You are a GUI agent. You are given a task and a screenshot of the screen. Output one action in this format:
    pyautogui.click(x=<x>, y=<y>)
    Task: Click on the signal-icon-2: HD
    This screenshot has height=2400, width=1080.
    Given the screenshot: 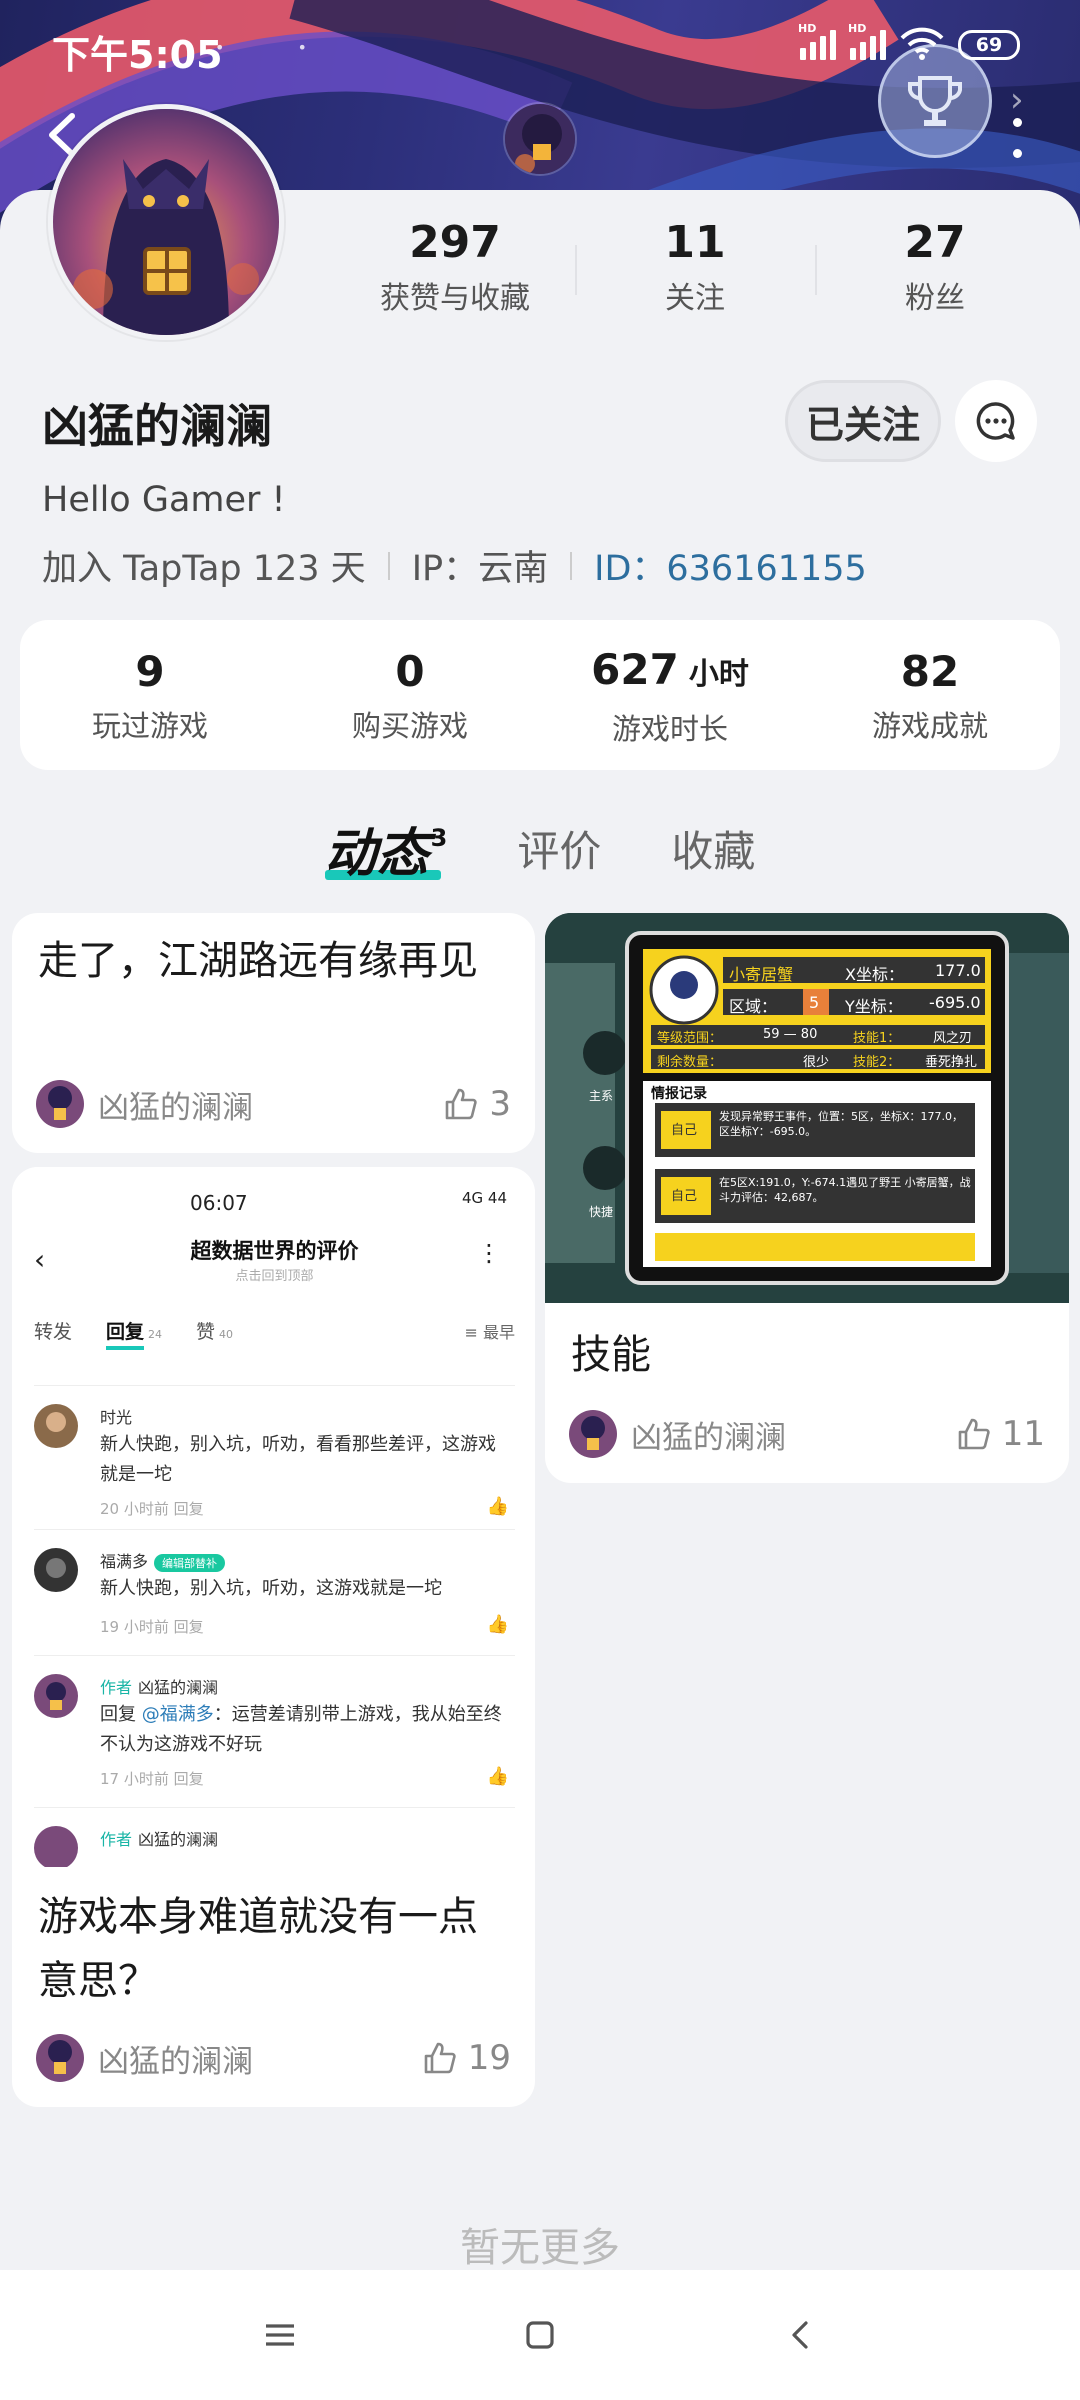 What is the action you would take?
    pyautogui.click(x=867, y=41)
    